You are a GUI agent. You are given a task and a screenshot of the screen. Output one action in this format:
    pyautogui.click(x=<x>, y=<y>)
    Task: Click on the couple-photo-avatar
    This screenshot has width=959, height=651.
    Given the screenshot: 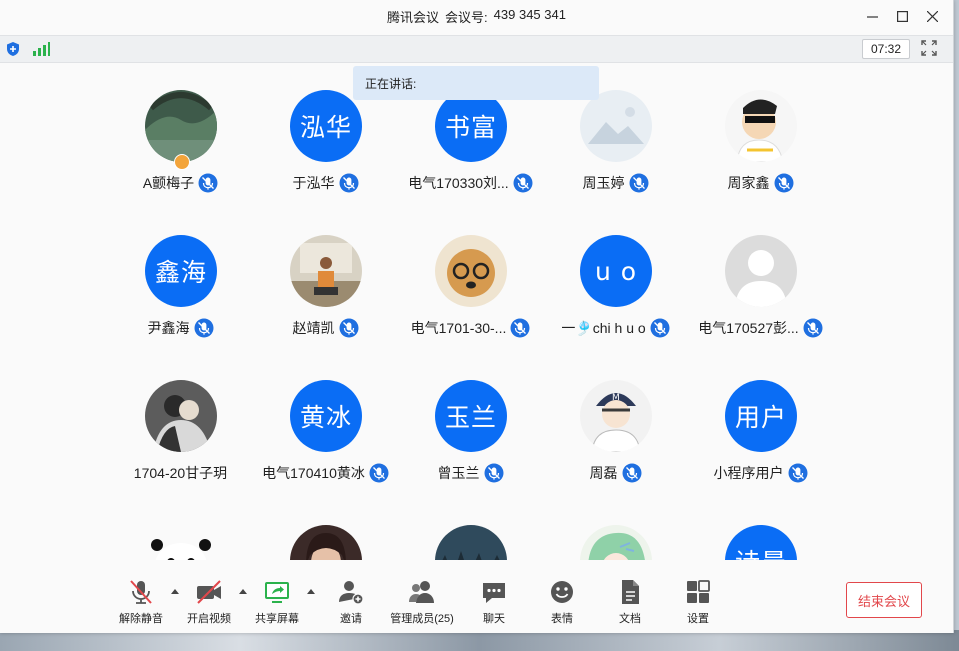 What is the action you would take?
    pyautogui.click(x=181, y=416)
    